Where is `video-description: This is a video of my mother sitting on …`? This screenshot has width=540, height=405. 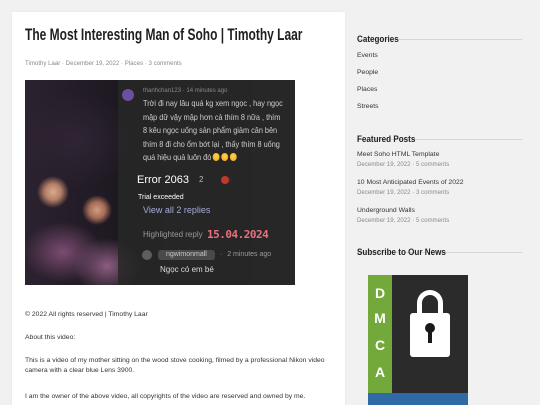
video-description: This is a video of my mother sitting on … is located at coordinates (175, 366).